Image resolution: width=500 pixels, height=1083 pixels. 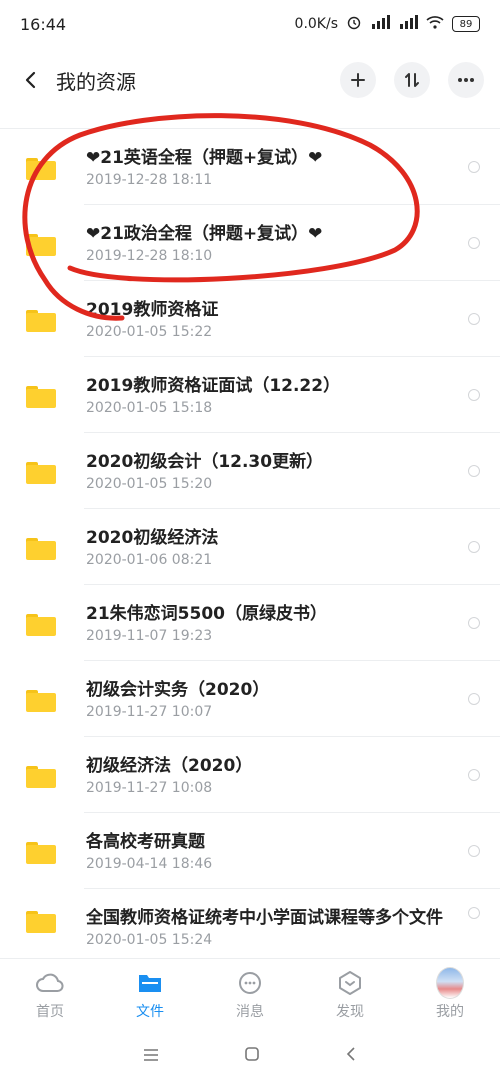 What do you see at coordinates (350, 1012) in the screenshot?
I see `tab-label: 发现` at bounding box center [350, 1012].